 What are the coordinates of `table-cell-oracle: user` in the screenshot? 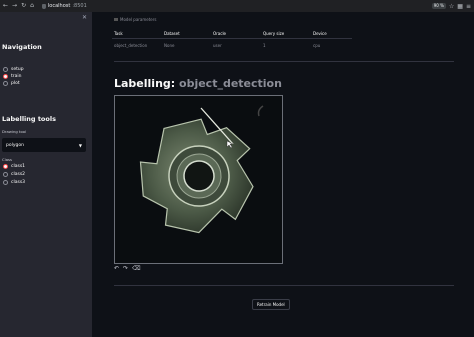 It's located at (217, 45).